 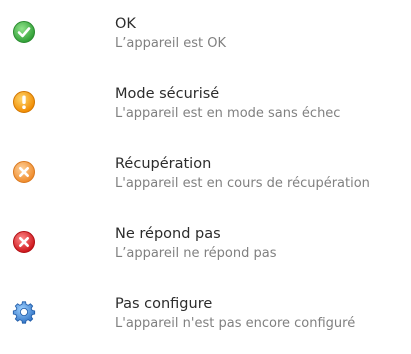 I want to click on check-circle-icon, so click(x=24, y=32).